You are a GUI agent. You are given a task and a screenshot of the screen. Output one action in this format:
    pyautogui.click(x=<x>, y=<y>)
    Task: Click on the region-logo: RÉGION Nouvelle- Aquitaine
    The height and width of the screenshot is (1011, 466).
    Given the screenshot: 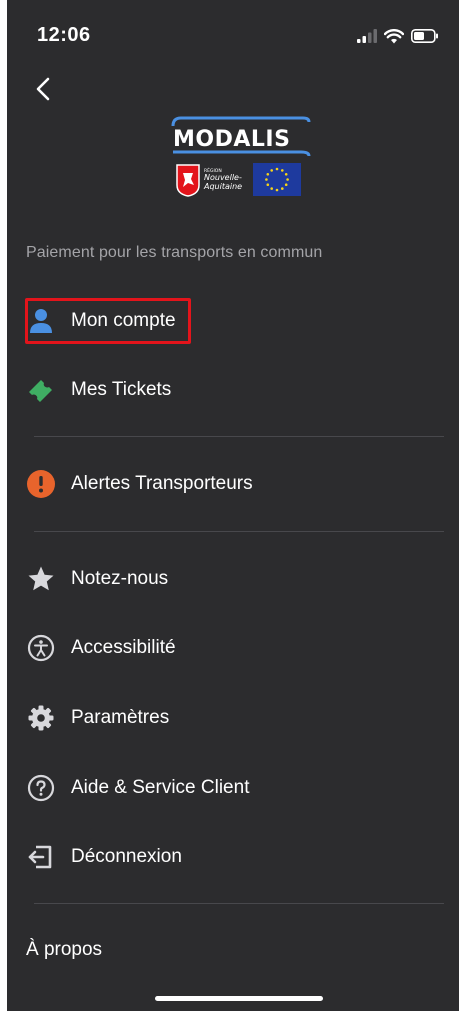 What is the action you would take?
    pyautogui.click(x=209, y=180)
    